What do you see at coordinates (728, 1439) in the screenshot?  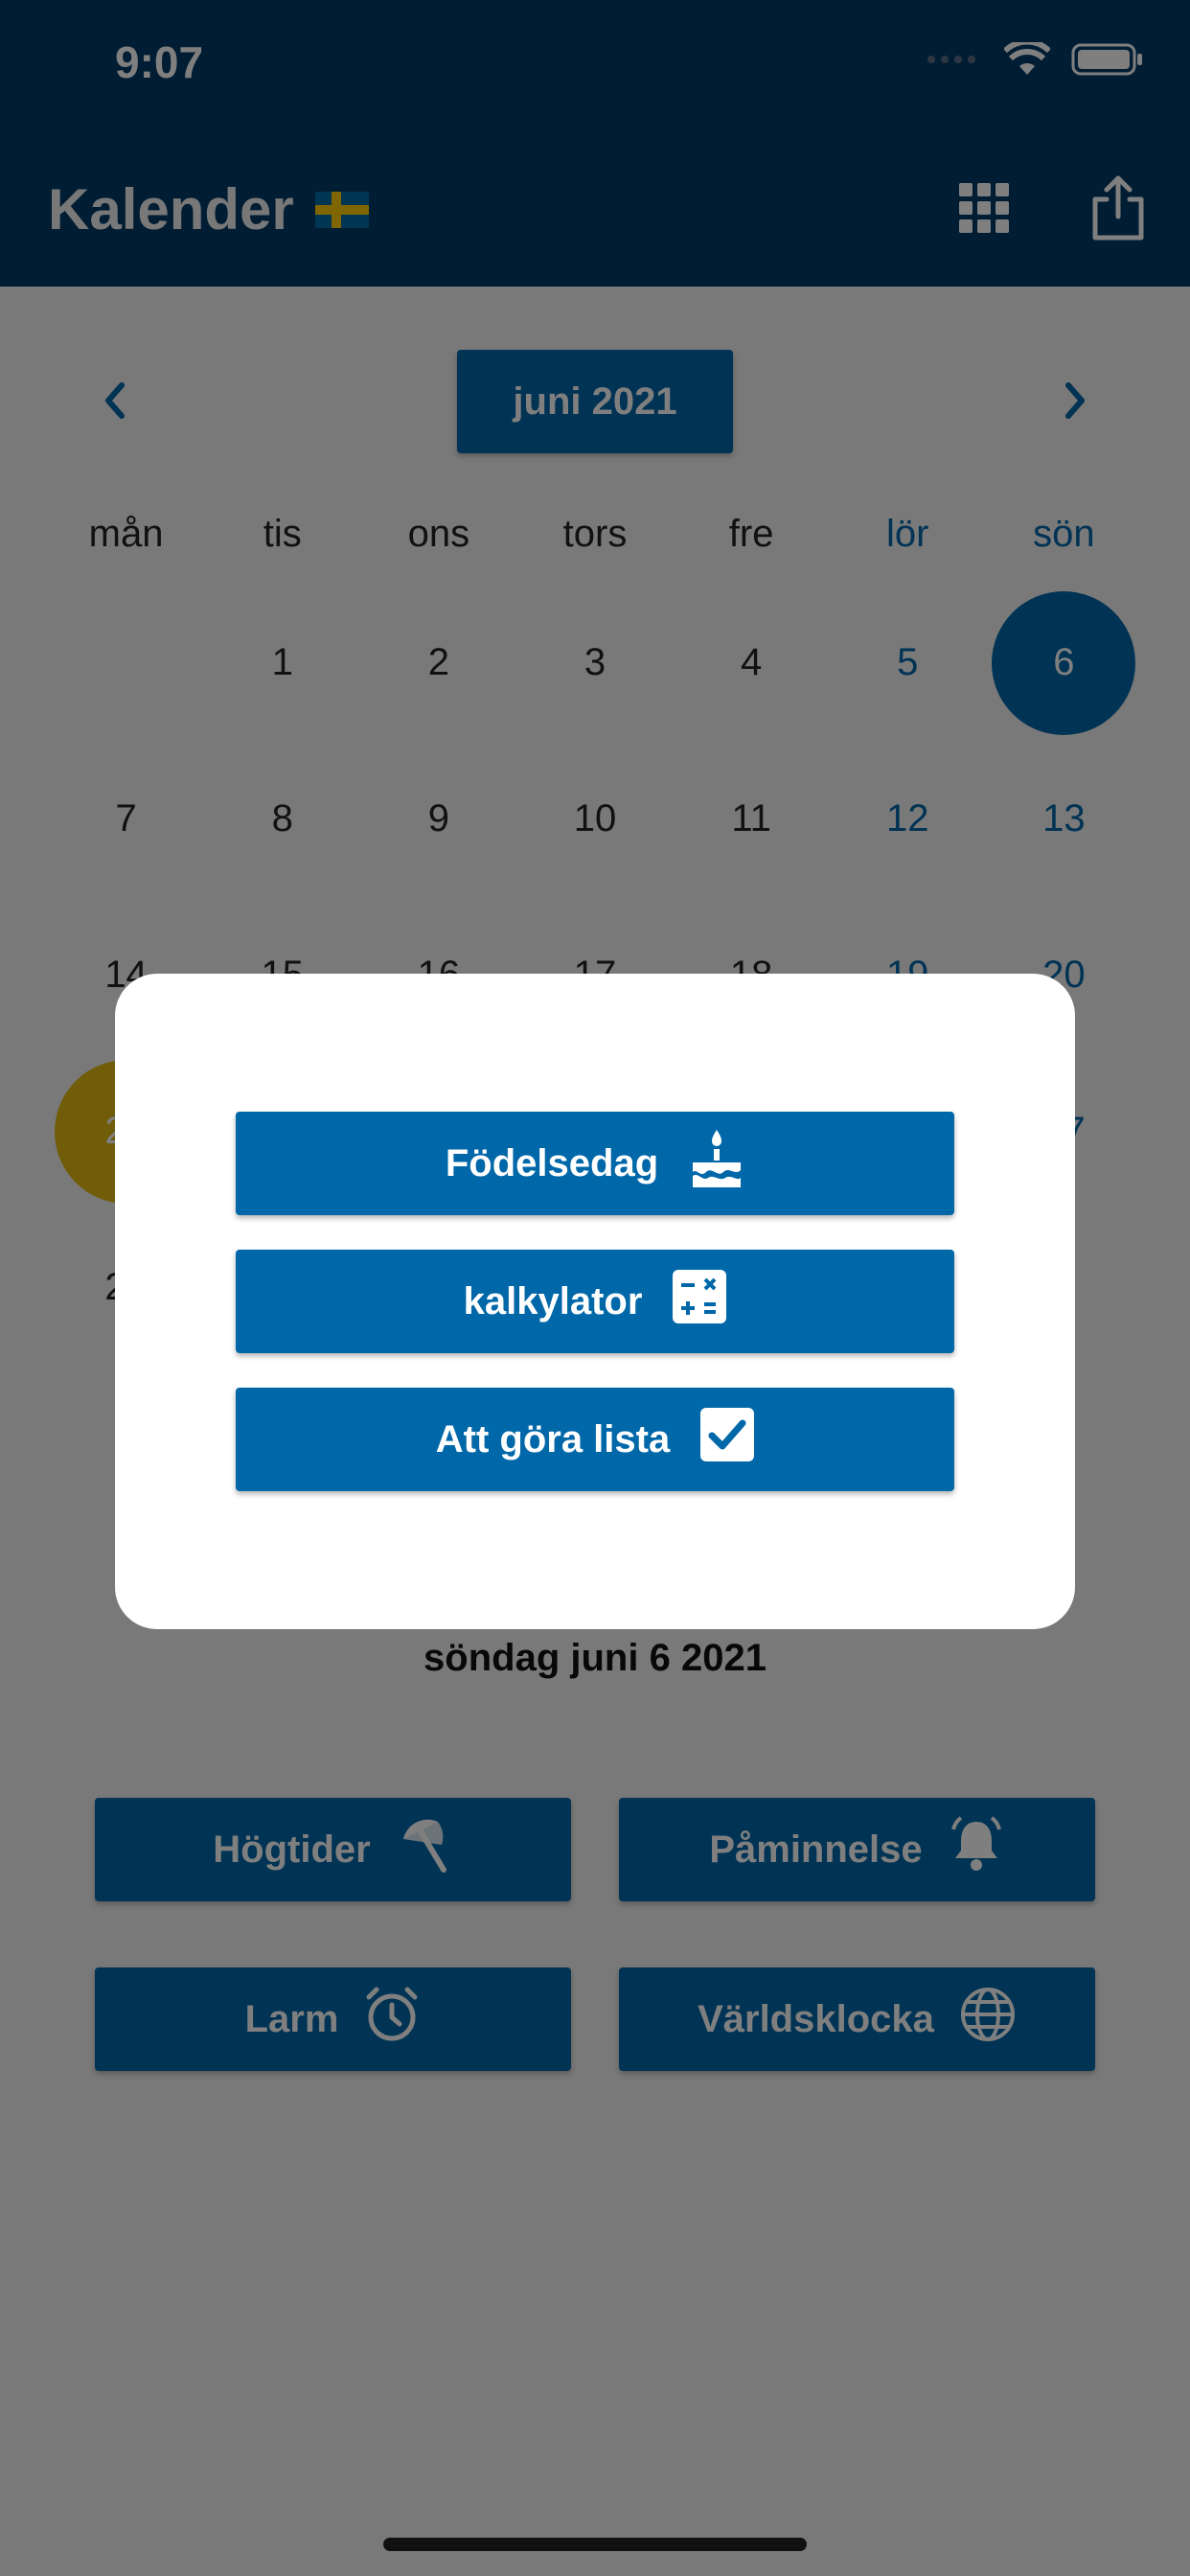 I see `checkbox-checked-icon` at bounding box center [728, 1439].